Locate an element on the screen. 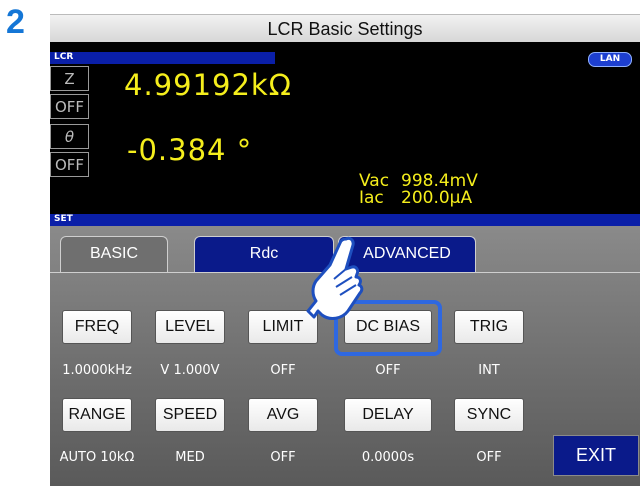  sync-button: SYNC is located at coordinates (489, 415).